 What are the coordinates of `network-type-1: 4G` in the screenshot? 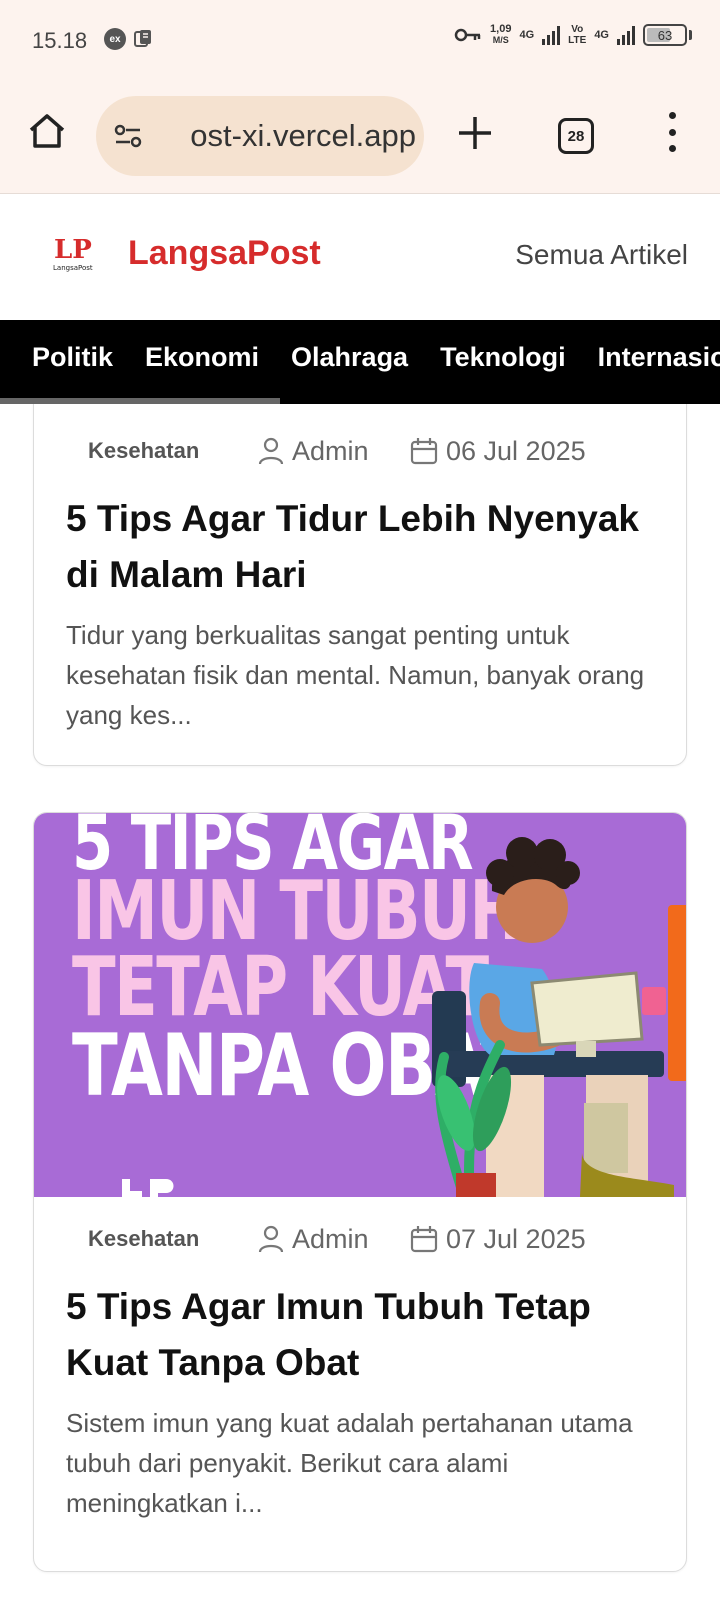 It's located at (527, 34).